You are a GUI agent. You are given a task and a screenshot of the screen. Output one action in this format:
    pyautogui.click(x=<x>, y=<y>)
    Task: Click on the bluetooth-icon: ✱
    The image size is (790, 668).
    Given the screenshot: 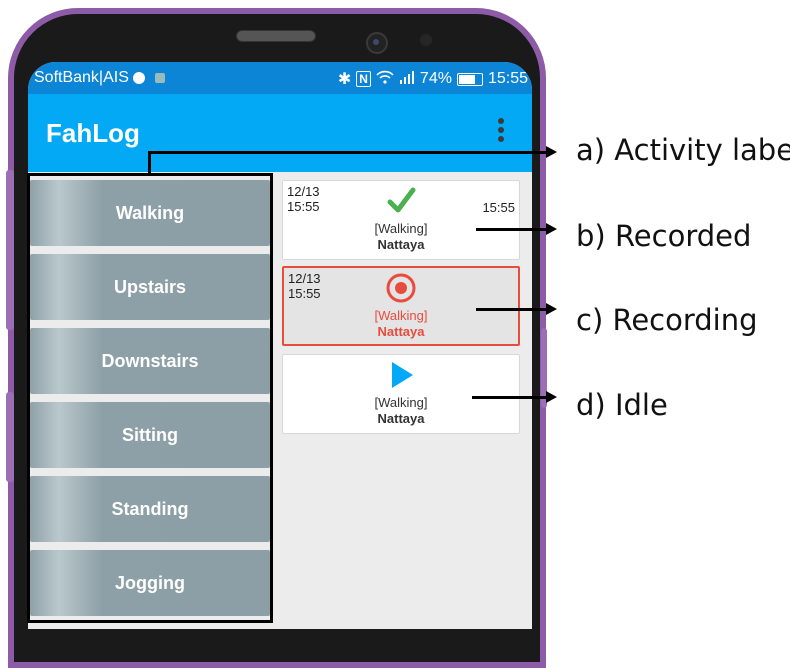 What is the action you would take?
    pyautogui.click(x=344, y=79)
    